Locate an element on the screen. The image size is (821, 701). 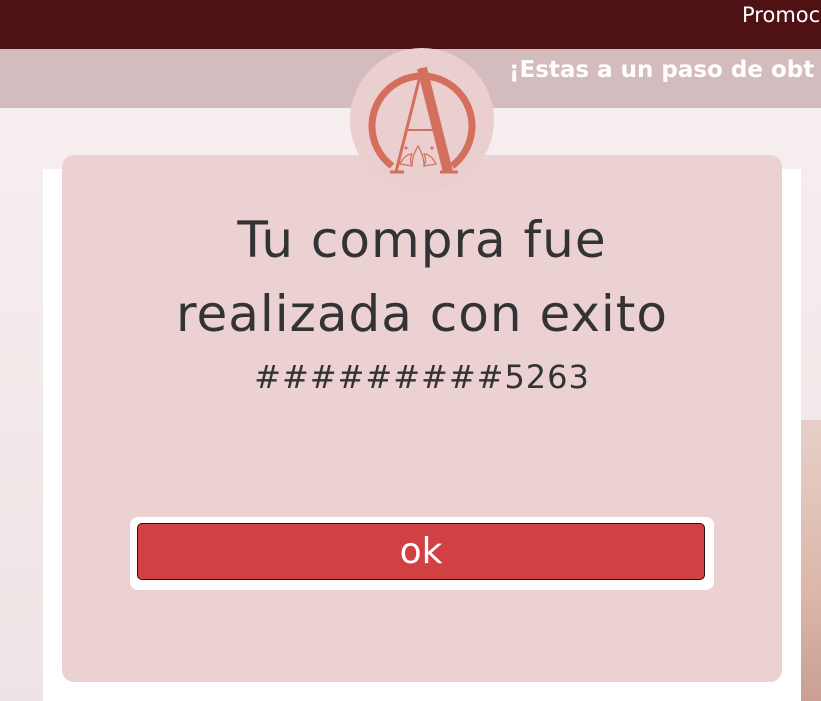
title-line-1: Tu compra fue is located at coordinates (422, 240).